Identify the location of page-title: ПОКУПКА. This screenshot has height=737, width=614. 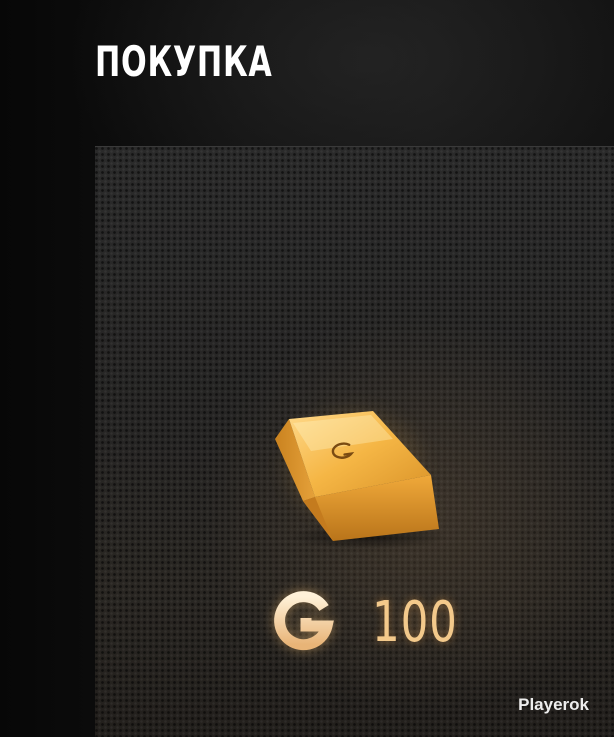
(184, 61).